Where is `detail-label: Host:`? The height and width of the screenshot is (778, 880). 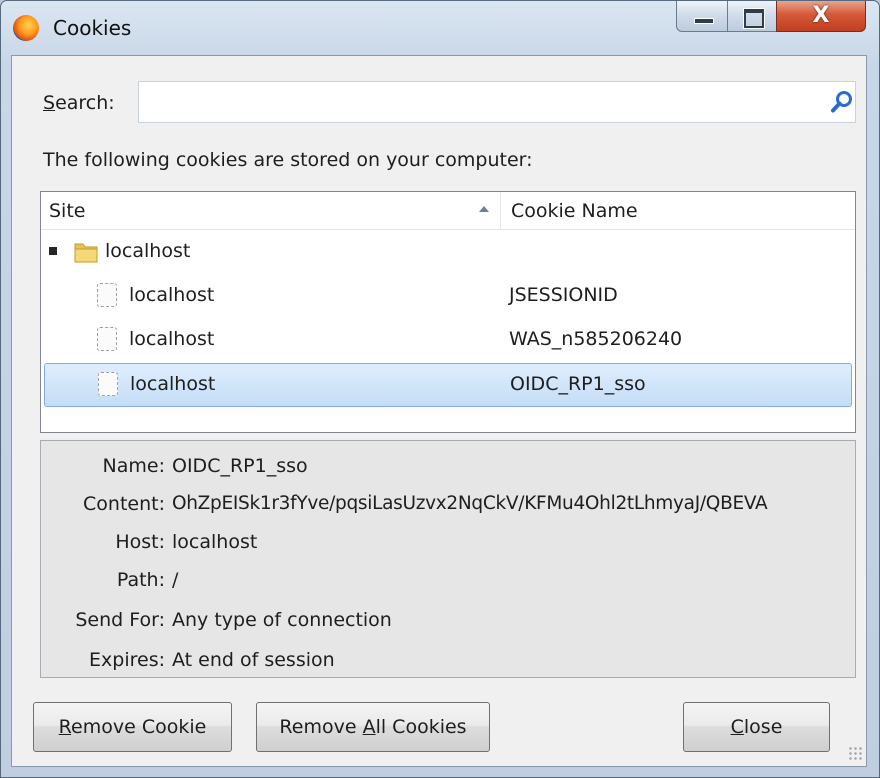 detail-label: Host: is located at coordinates (140, 542).